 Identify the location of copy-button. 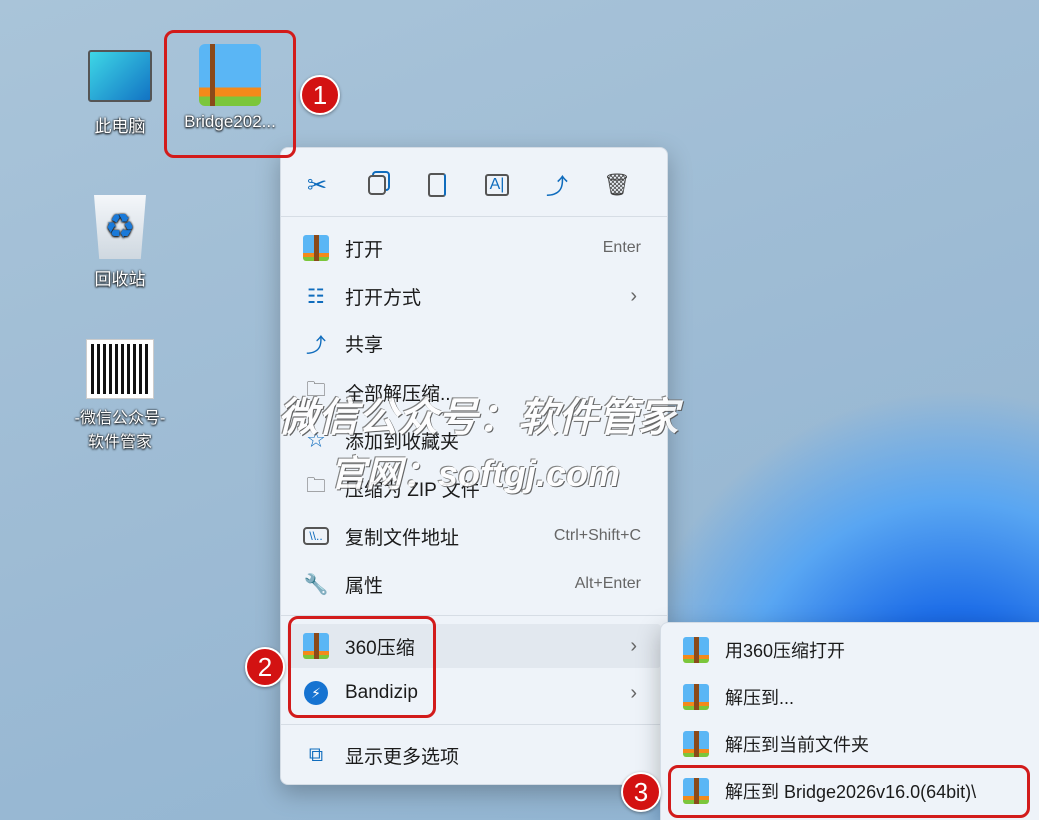
(377, 185).